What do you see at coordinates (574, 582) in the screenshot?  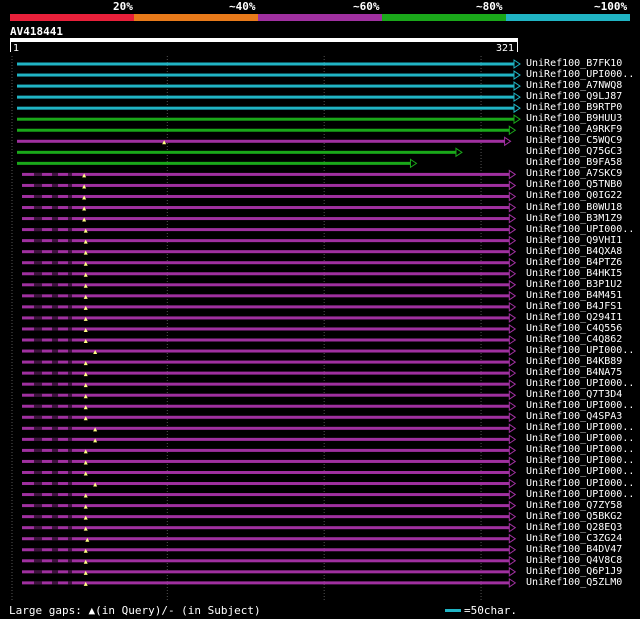 I see `hit-label: UniRef100_Q5ZLM0` at bounding box center [574, 582].